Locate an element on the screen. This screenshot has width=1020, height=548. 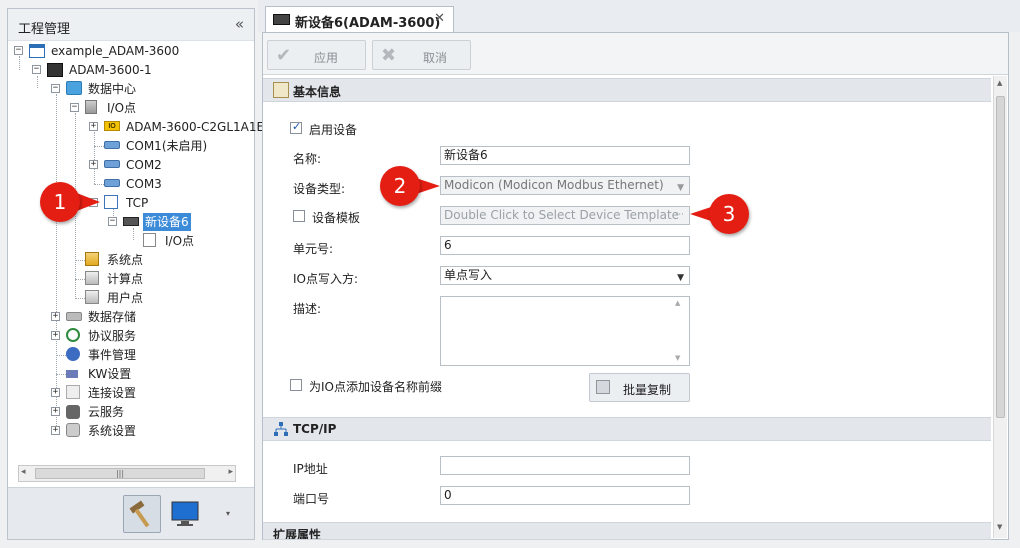
name-input: 新设备6 is located at coordinates (565, 155).